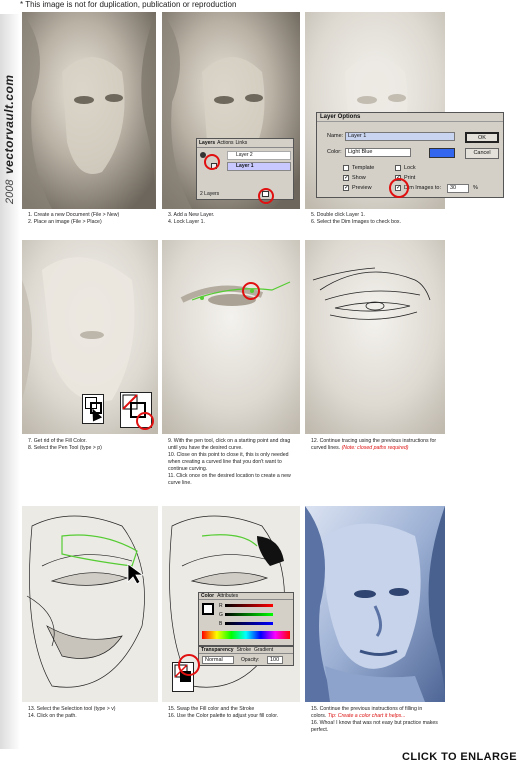 The height and width of the screenshot is (771, 531). I want to click on caption-line: 15. Swap the Fill color and the Stroke, so click(211, 709).